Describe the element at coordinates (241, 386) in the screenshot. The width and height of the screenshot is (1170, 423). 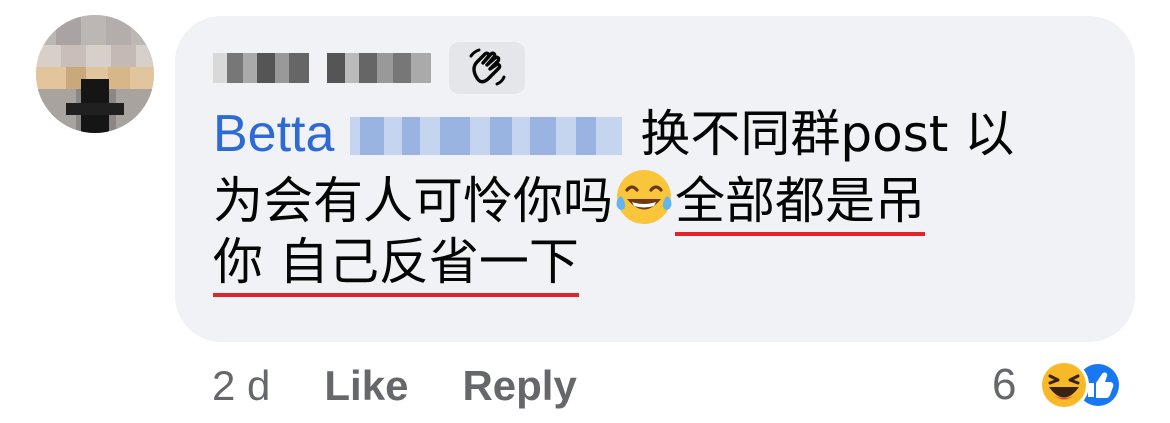
I see `comment-timestamp: 2 d` at that location.